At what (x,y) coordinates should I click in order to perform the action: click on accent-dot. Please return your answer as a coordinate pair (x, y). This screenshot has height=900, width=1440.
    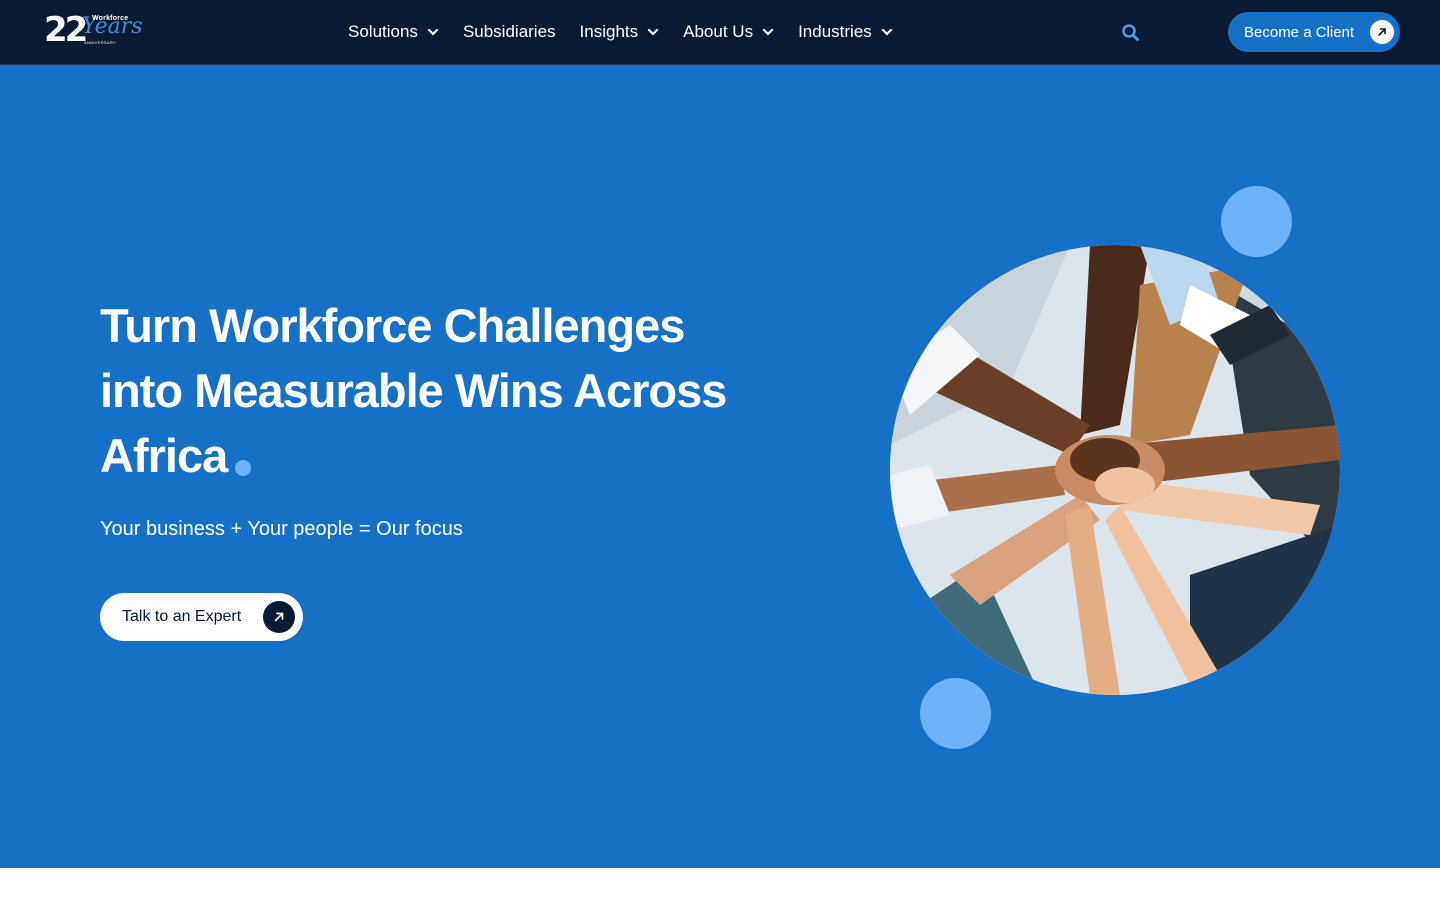
    Looking at the image, I should click on (243, 468).